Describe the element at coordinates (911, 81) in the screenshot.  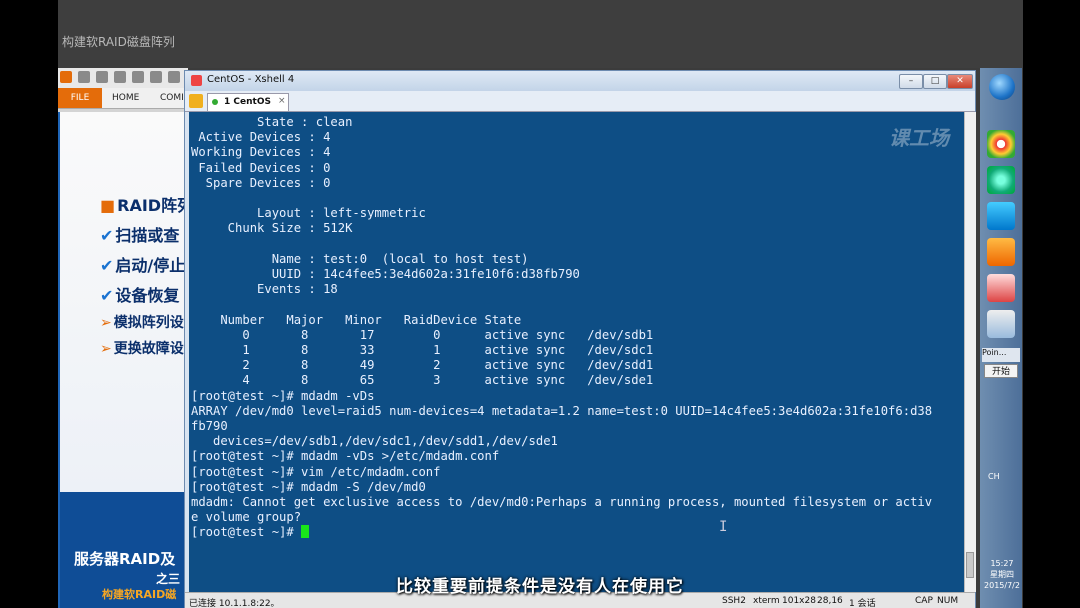
I see `minimize-button: –` at that location.